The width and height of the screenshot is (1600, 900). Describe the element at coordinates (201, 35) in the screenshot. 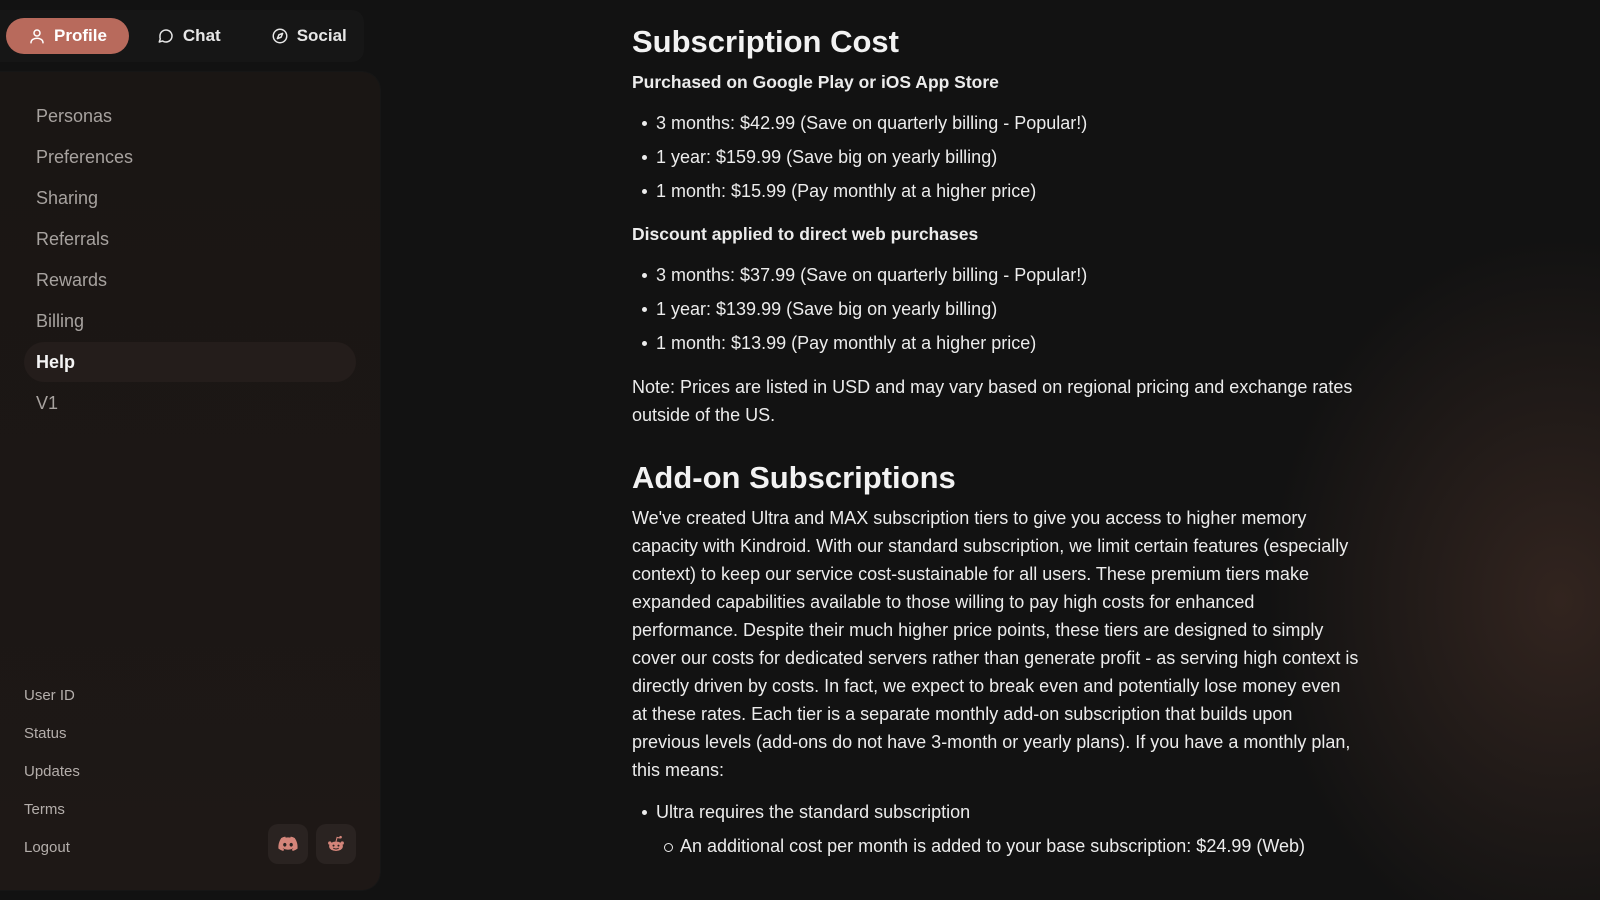

I see `tab-label: Chat` at that location.